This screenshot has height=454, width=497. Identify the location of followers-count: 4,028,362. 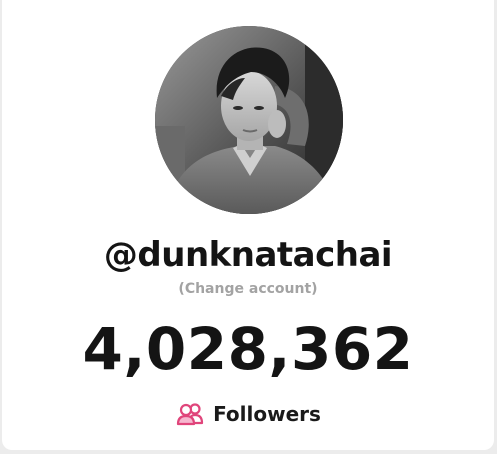
(248, 349).